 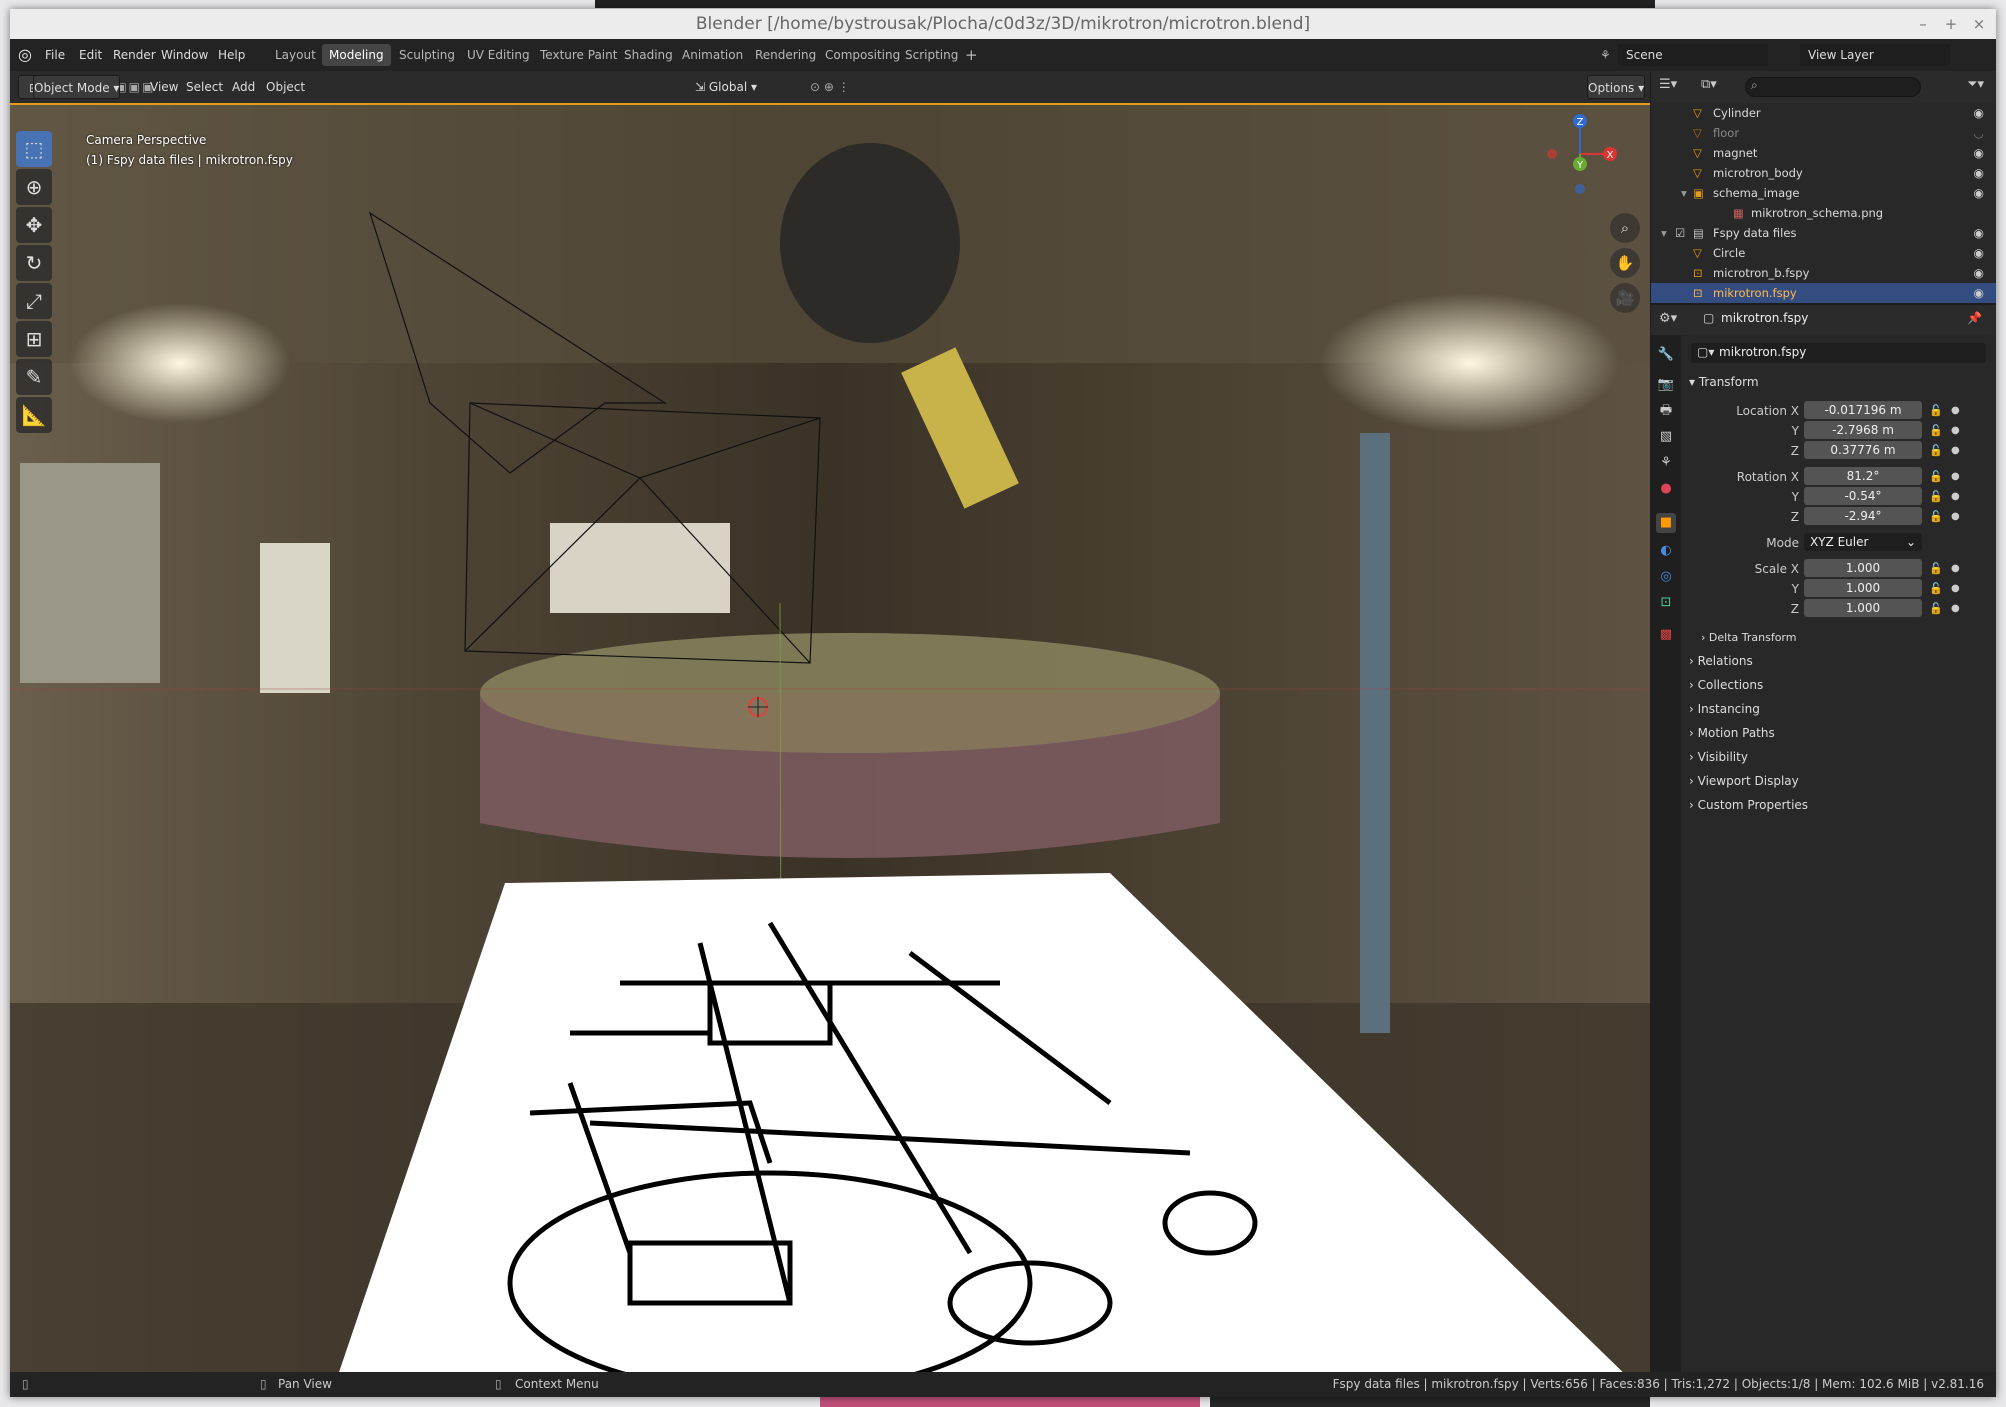 I want to click on pan-hand-icon: ✋, so click(x=1625, y=263).